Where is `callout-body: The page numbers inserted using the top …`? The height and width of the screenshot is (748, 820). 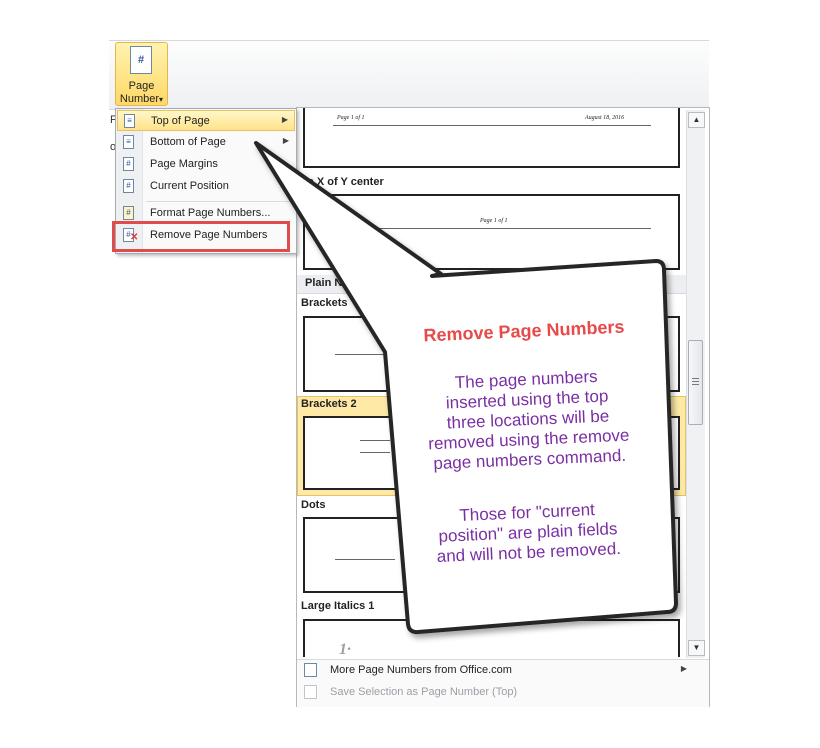 callout-body: The page numbers inserted using the top … is located at coordinates (528, 420).